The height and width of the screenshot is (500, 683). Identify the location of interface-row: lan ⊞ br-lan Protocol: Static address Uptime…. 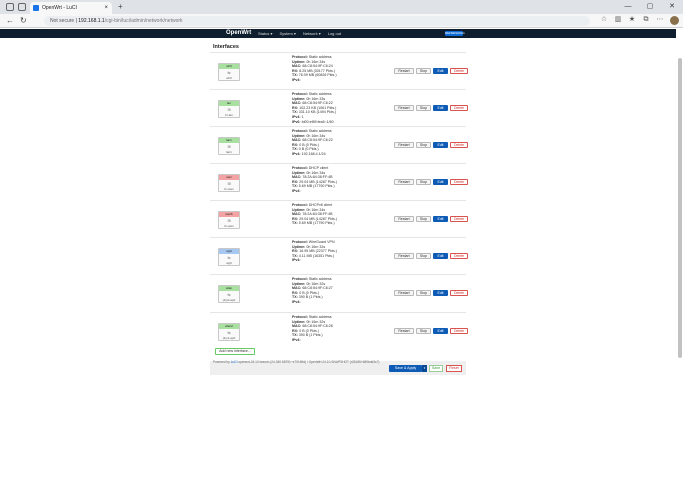
(339, 107).